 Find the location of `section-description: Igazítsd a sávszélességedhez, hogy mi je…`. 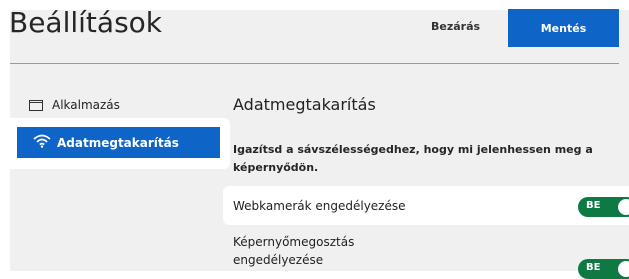

section-description: Igazítsd a sávszélességedhez, hogy mi je… is located at coordinates (413, 158).